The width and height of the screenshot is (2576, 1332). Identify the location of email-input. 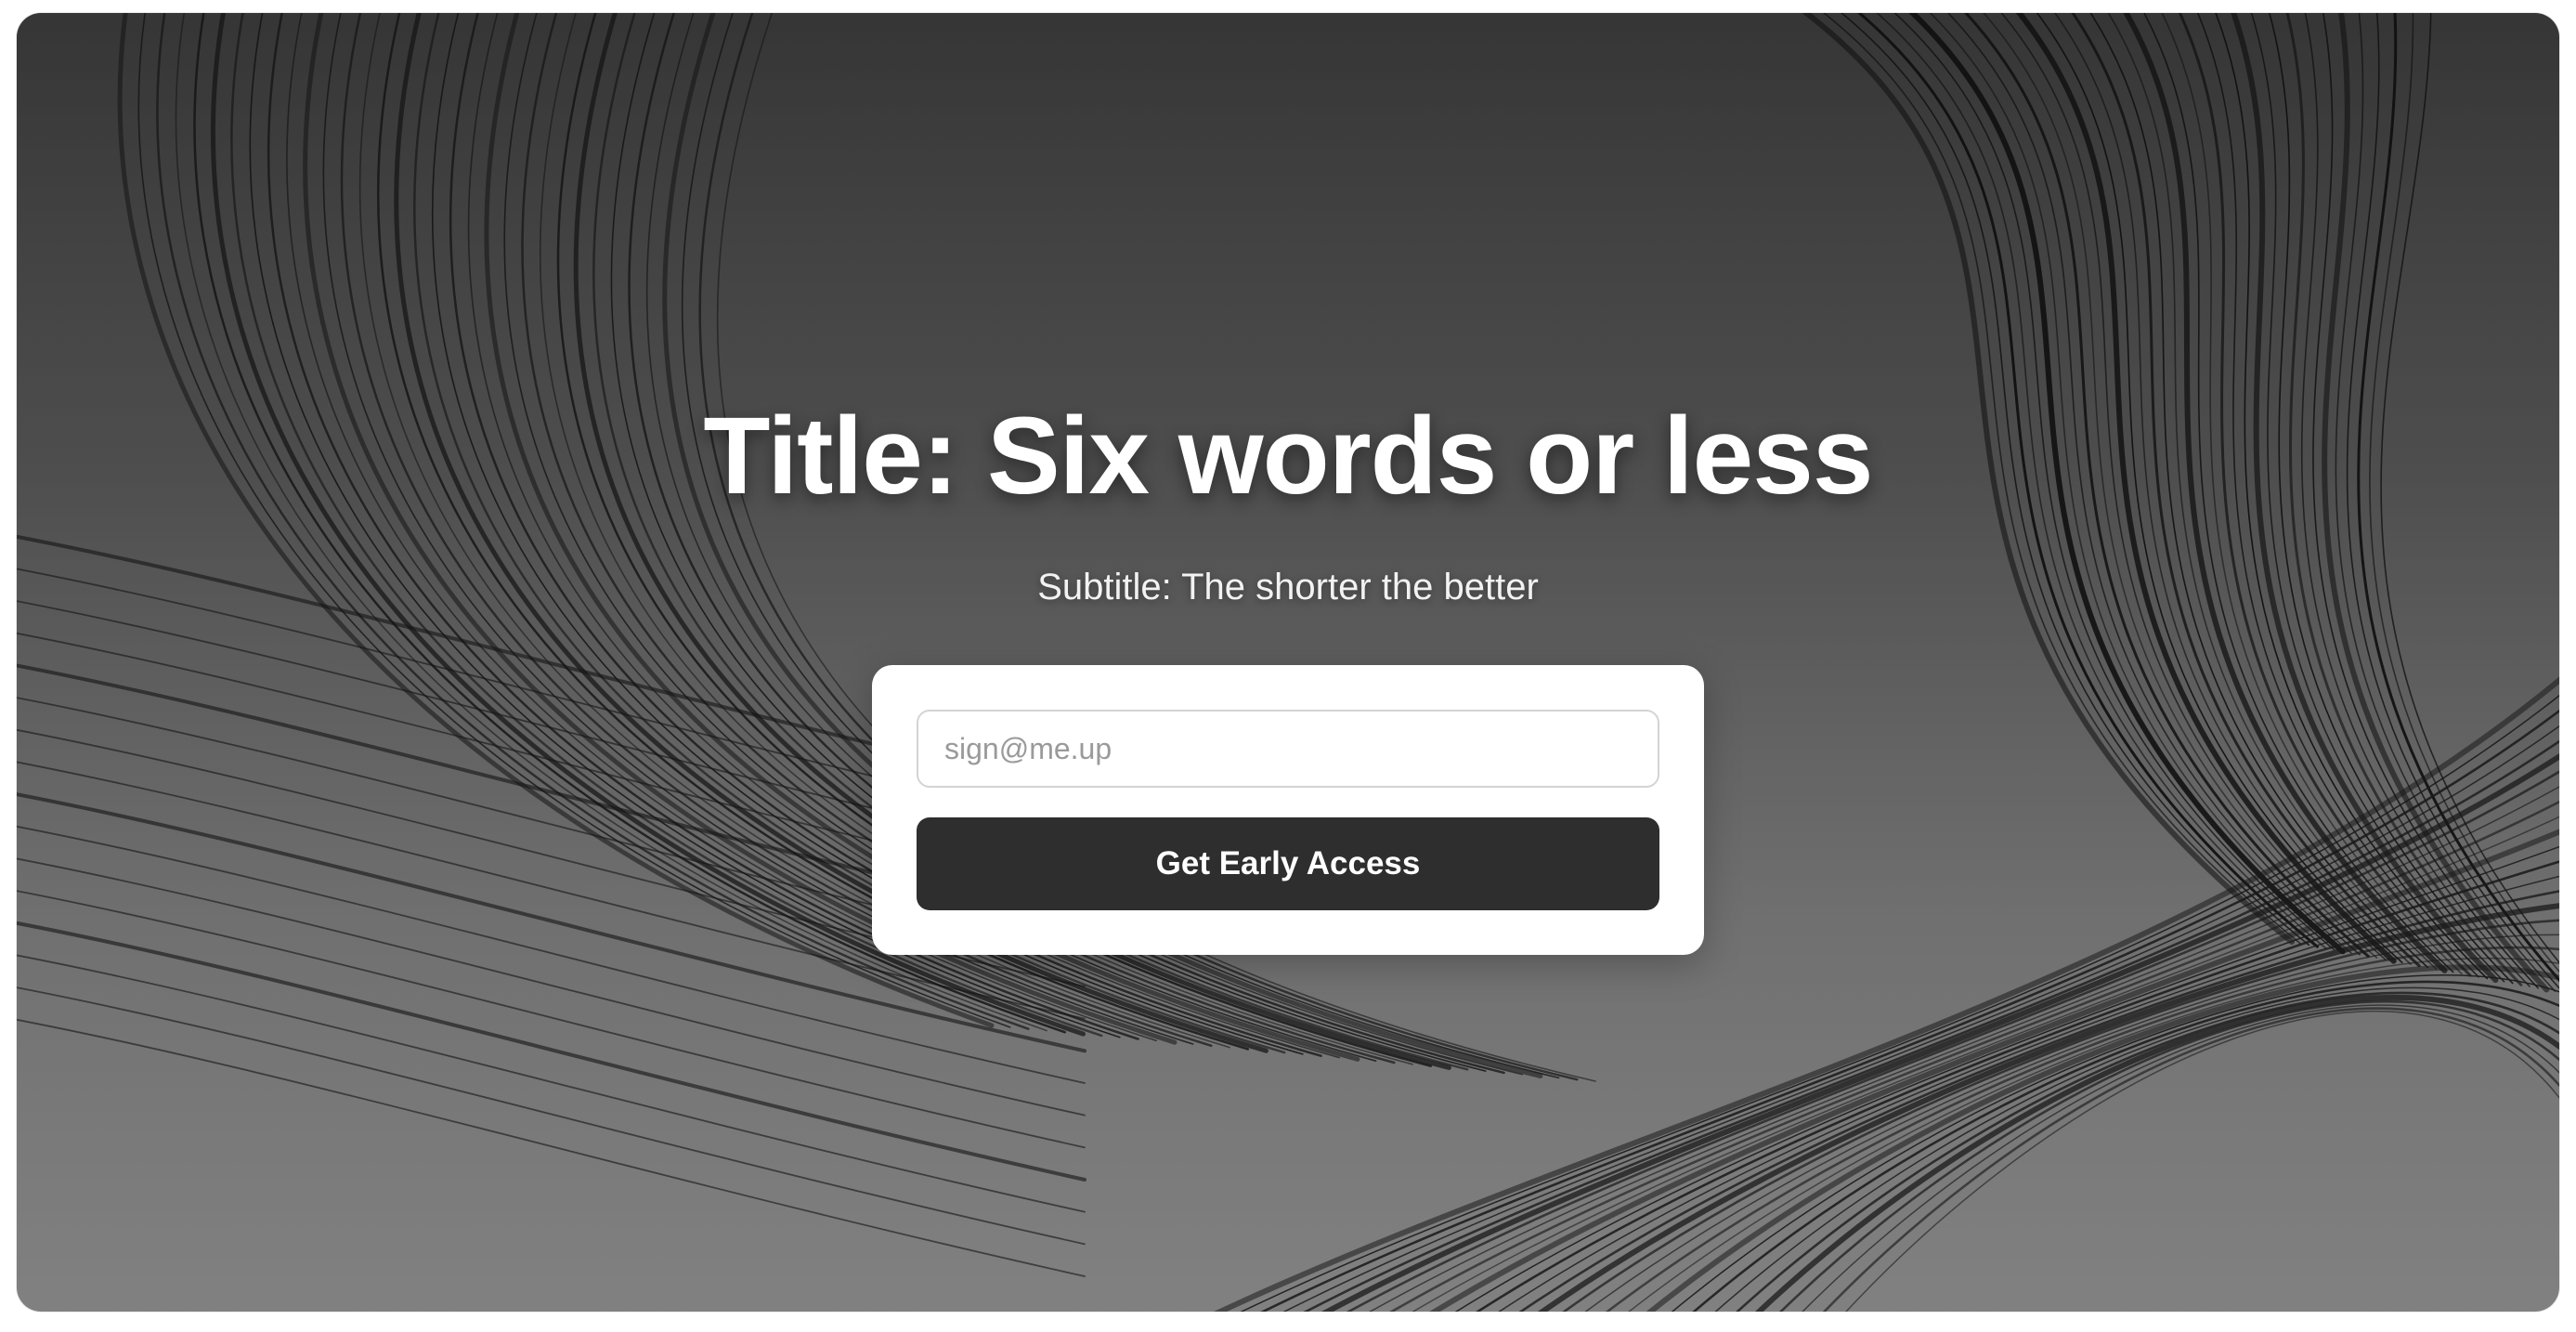
(1288, 749).